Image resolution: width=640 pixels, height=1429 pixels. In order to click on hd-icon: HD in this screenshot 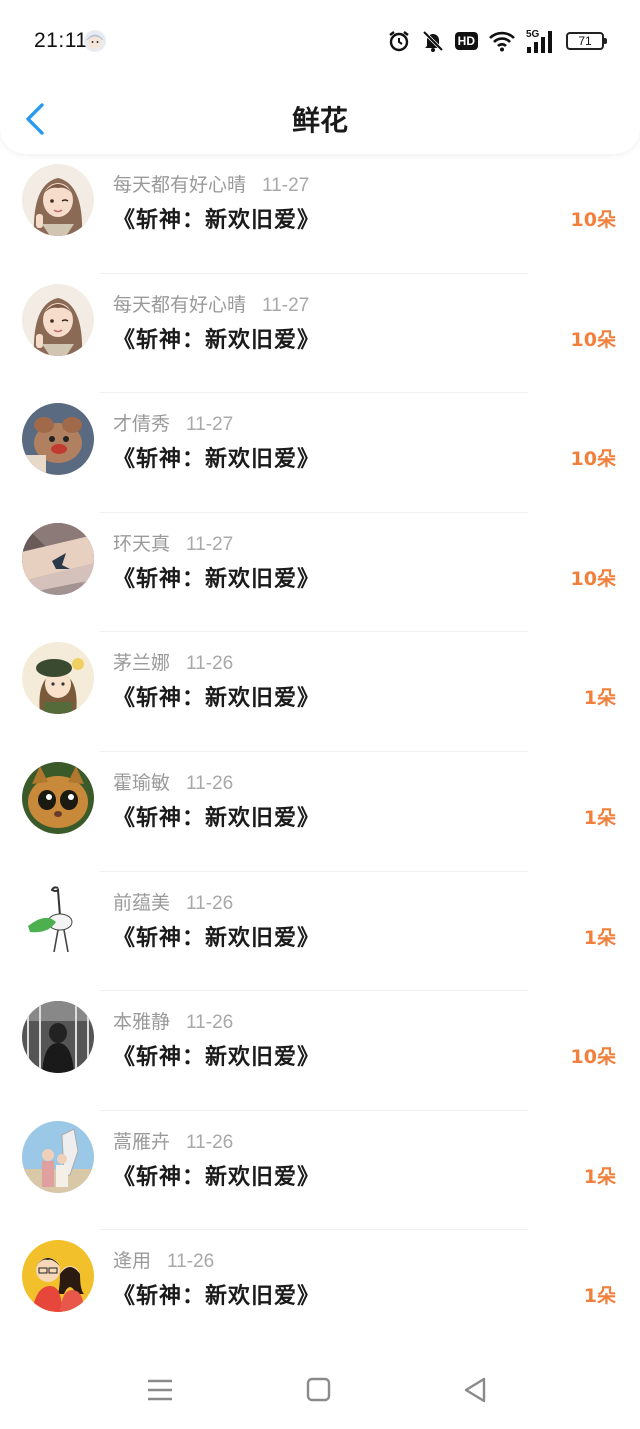, I will do `click(466, 41)`.